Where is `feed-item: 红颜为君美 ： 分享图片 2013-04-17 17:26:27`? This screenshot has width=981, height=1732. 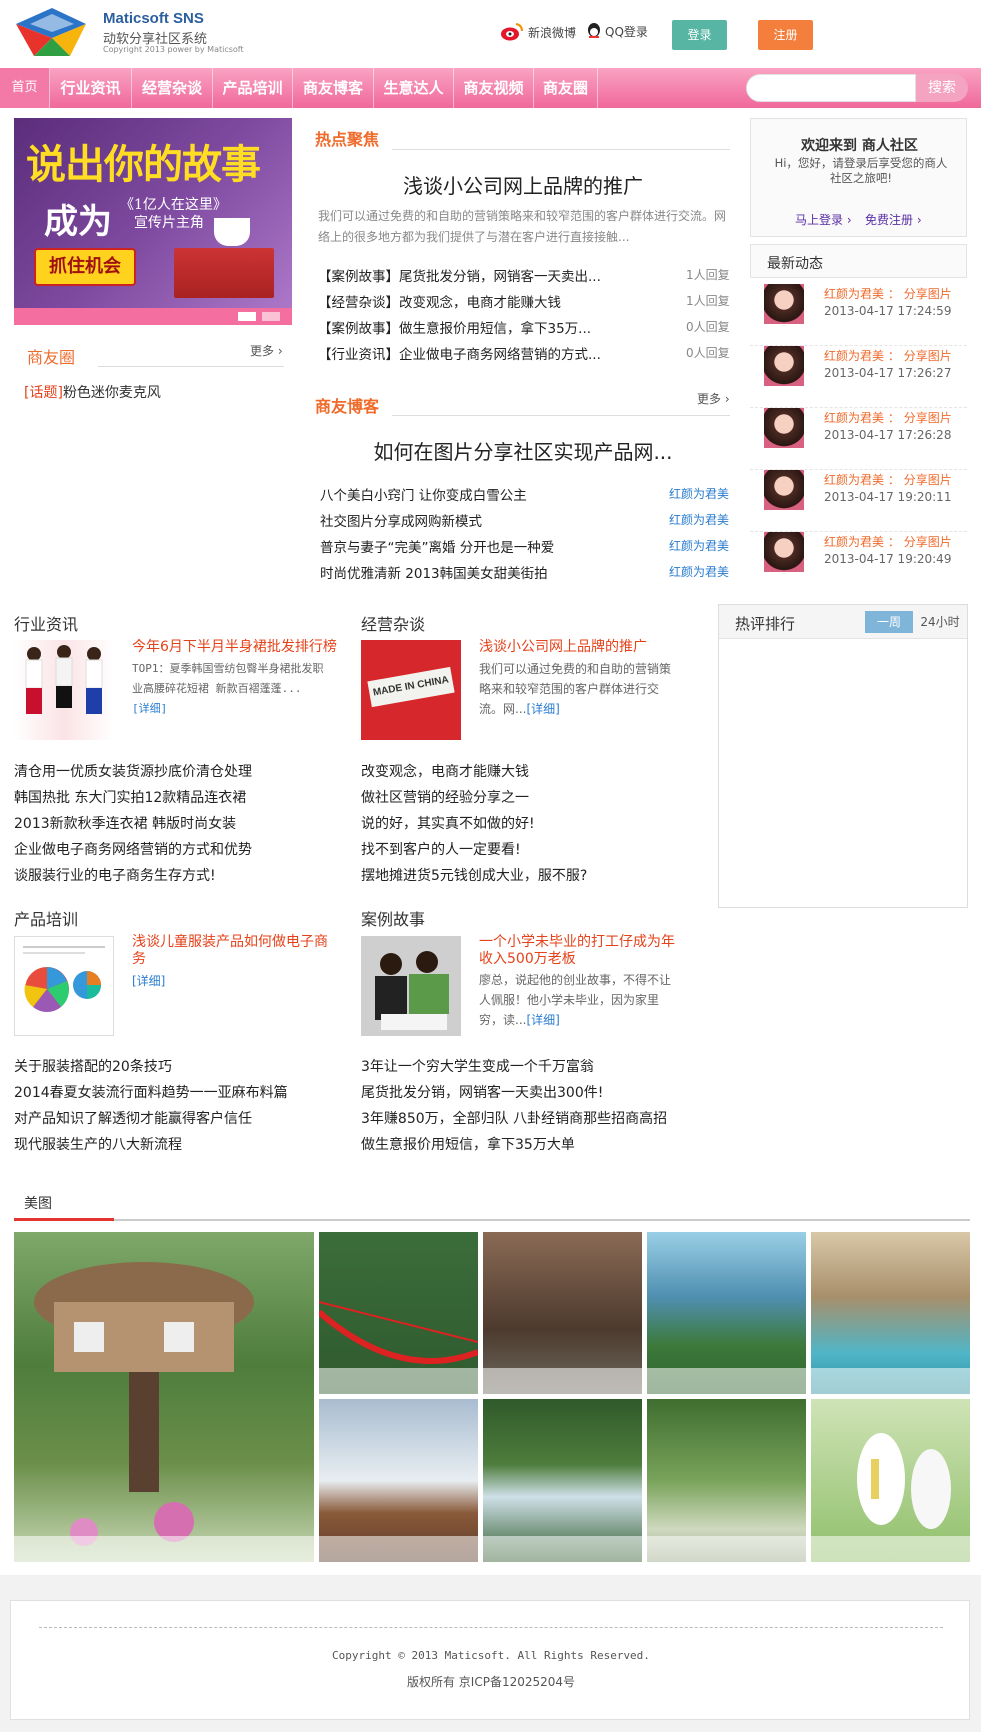 feed-item: 红颜为君美 ： 分享图片 2013-04-17 17:26:27 is located at coordinates (858, 377).